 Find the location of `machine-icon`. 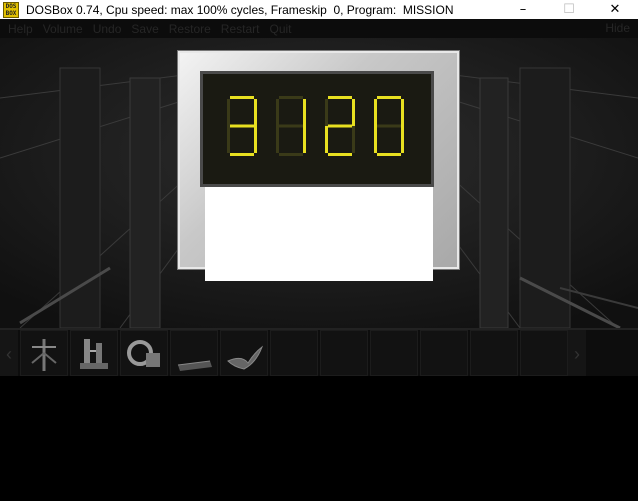

machine-icon is located at coordinates (94, 354).